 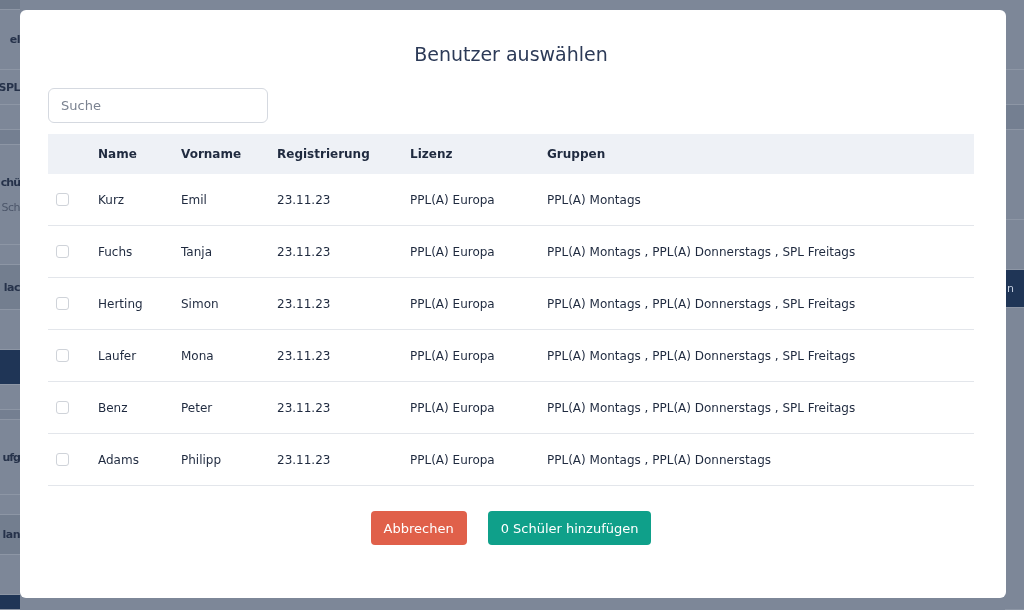 What do you see at coordinates (194, 199) in the screenshot?
I see `table-cell: Emil` at bounding box center [194, 199].